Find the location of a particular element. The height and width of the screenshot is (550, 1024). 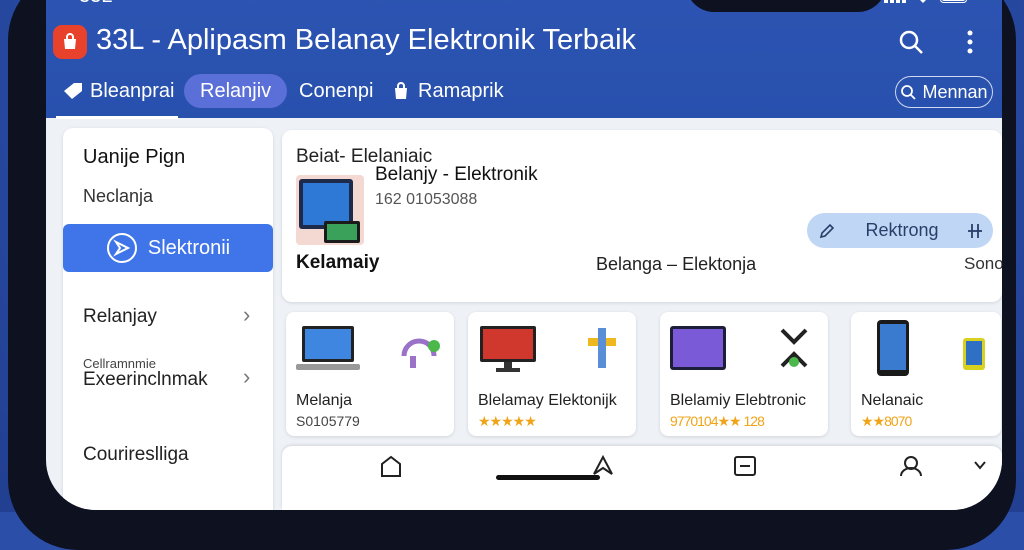

product-name: Nelanaic is located at coordinates (892, 400).